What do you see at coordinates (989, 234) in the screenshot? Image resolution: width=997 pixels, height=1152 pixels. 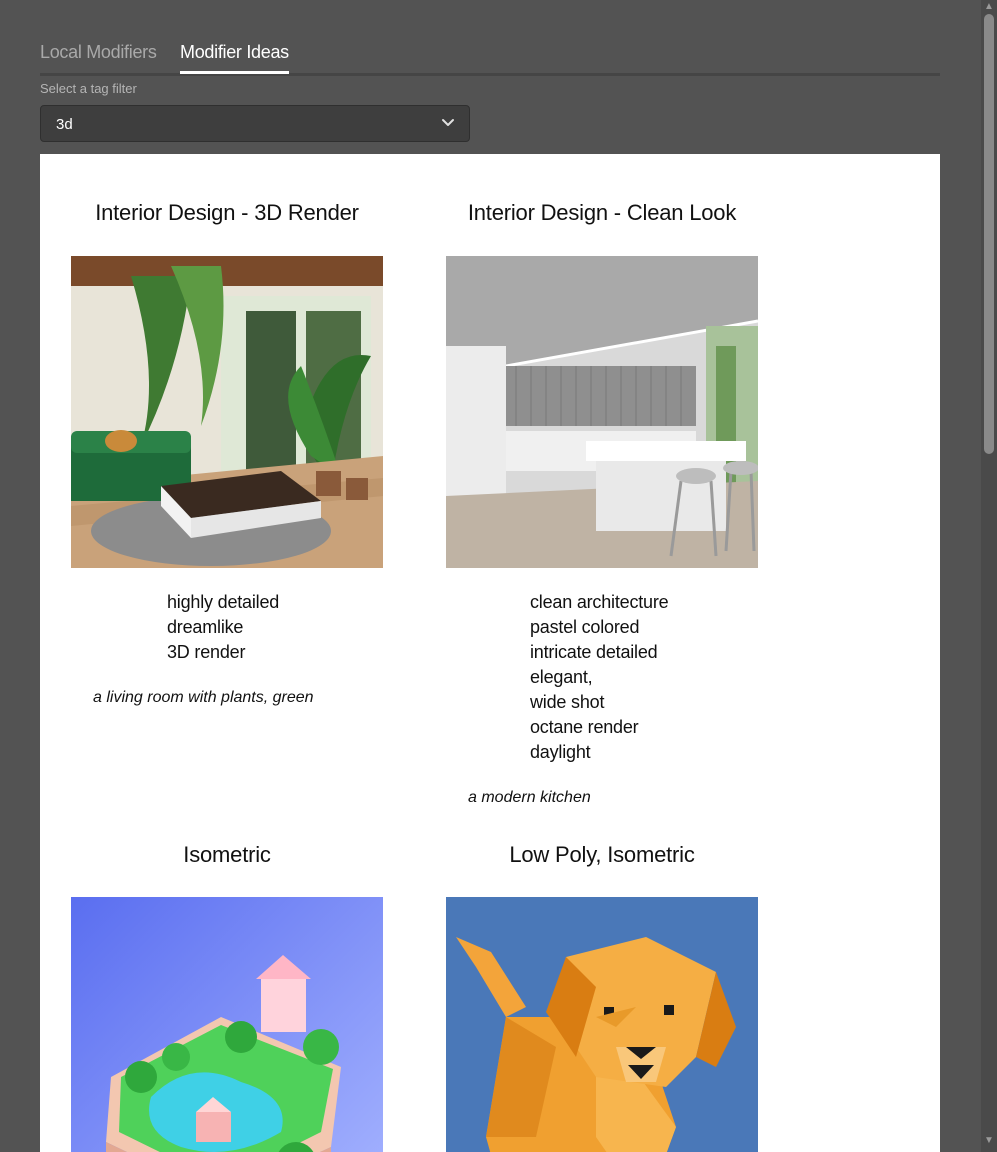 I see `scrollbar-thumb` at bounding box center [989, 234].